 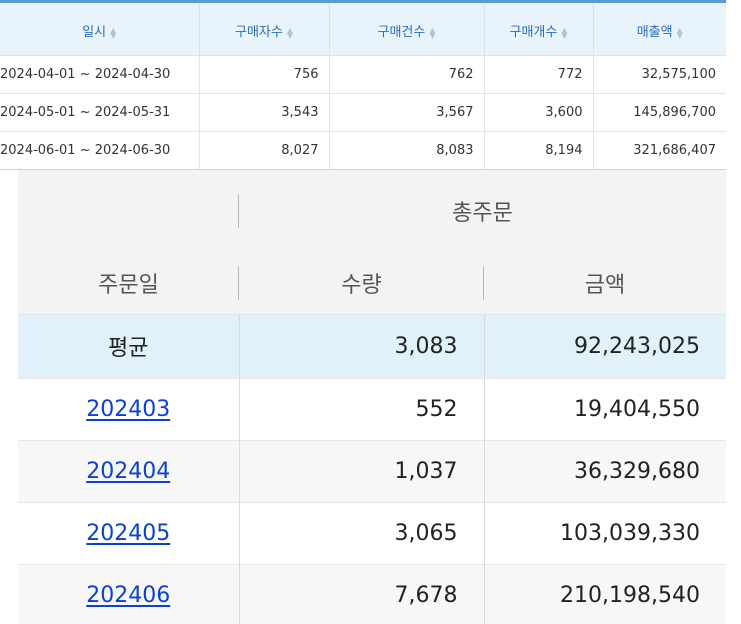 What do you see at coordinates (605, 345) in the screenshot?
I see `average-amount: 92,243,025` at bounding box center [605, 345].